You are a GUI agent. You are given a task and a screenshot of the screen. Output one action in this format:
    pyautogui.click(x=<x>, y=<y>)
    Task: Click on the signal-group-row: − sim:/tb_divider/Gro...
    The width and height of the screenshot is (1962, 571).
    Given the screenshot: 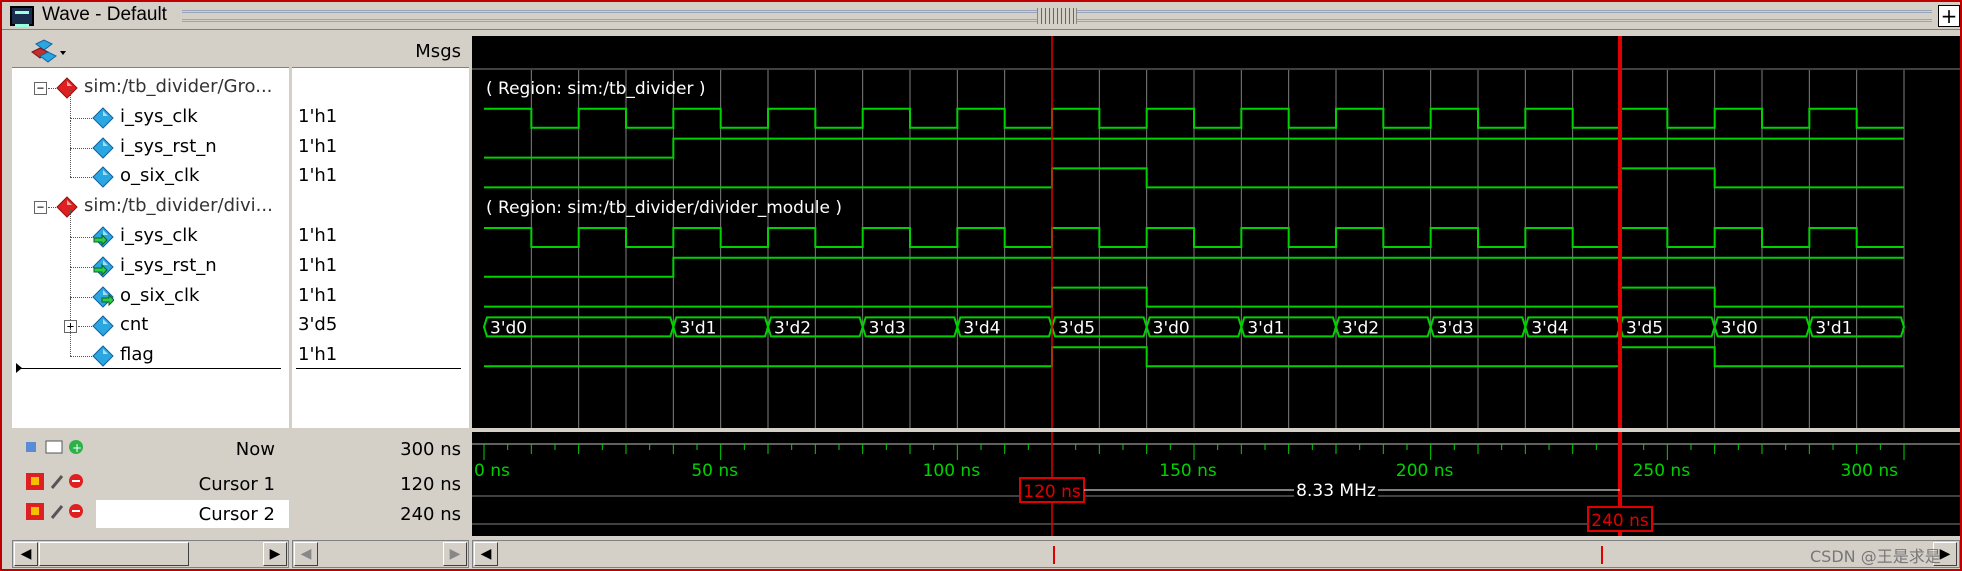 What is the action you would take?
    pyautogui.click(x=150, y=88)
    